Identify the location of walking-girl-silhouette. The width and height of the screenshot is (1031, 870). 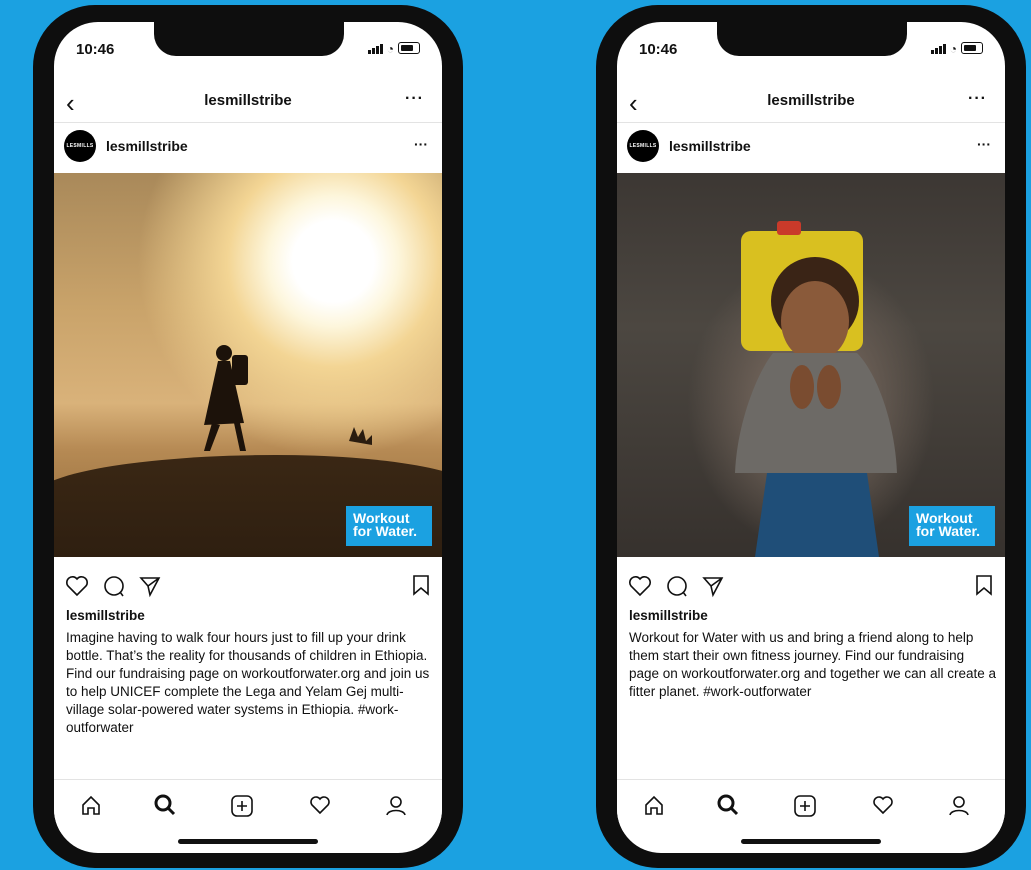
(288, 398).